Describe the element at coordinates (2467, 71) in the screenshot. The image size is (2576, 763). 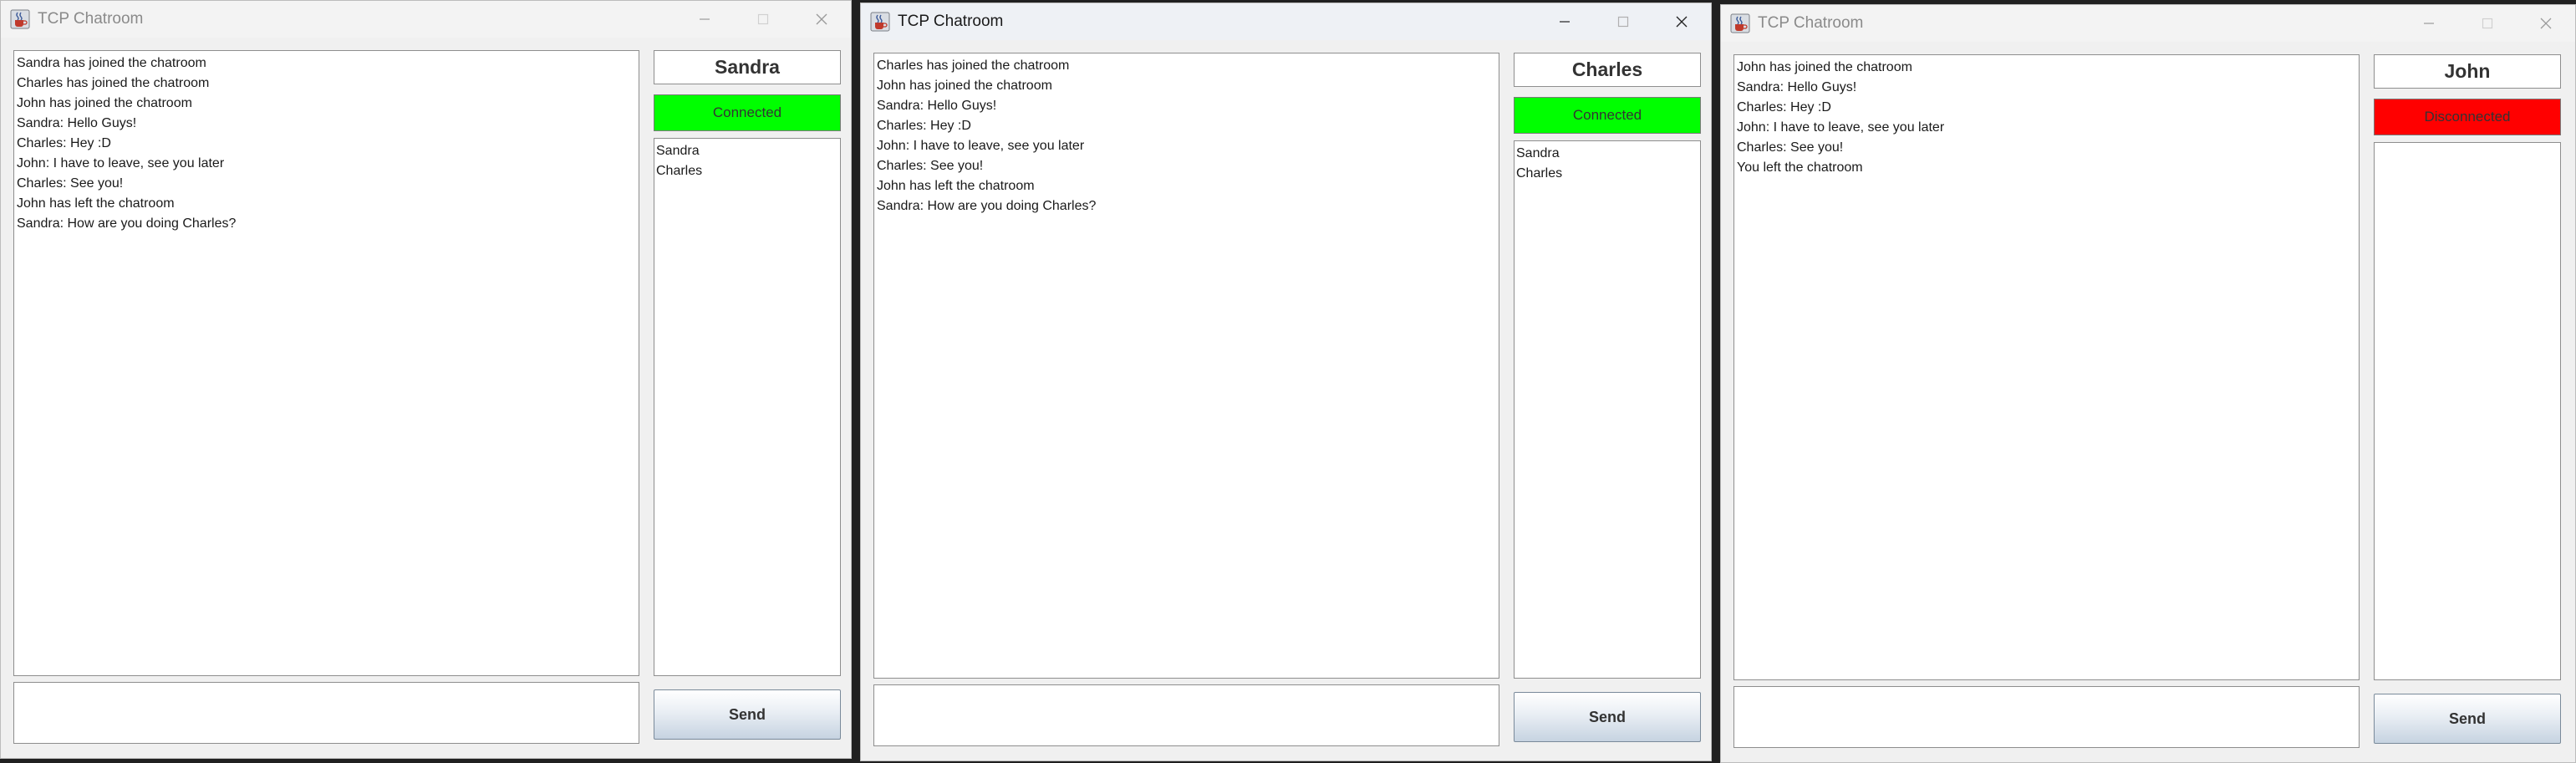
I see `username-label: John` at that location.